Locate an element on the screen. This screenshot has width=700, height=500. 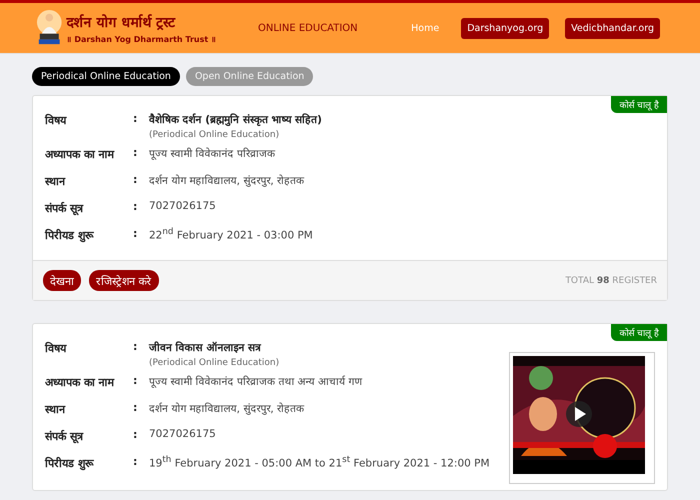
action-button: रजिस्ट्रेशन करे is located at coordinates (123, 280).